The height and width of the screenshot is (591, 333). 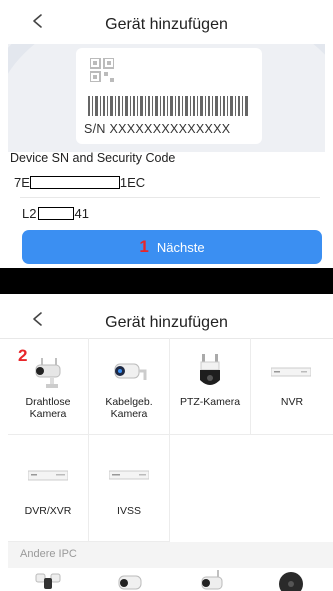 What do you see at coordinates (130, 371) in the screenshot?
I see `wired-camera-icon` at bounding box center [130, 371].